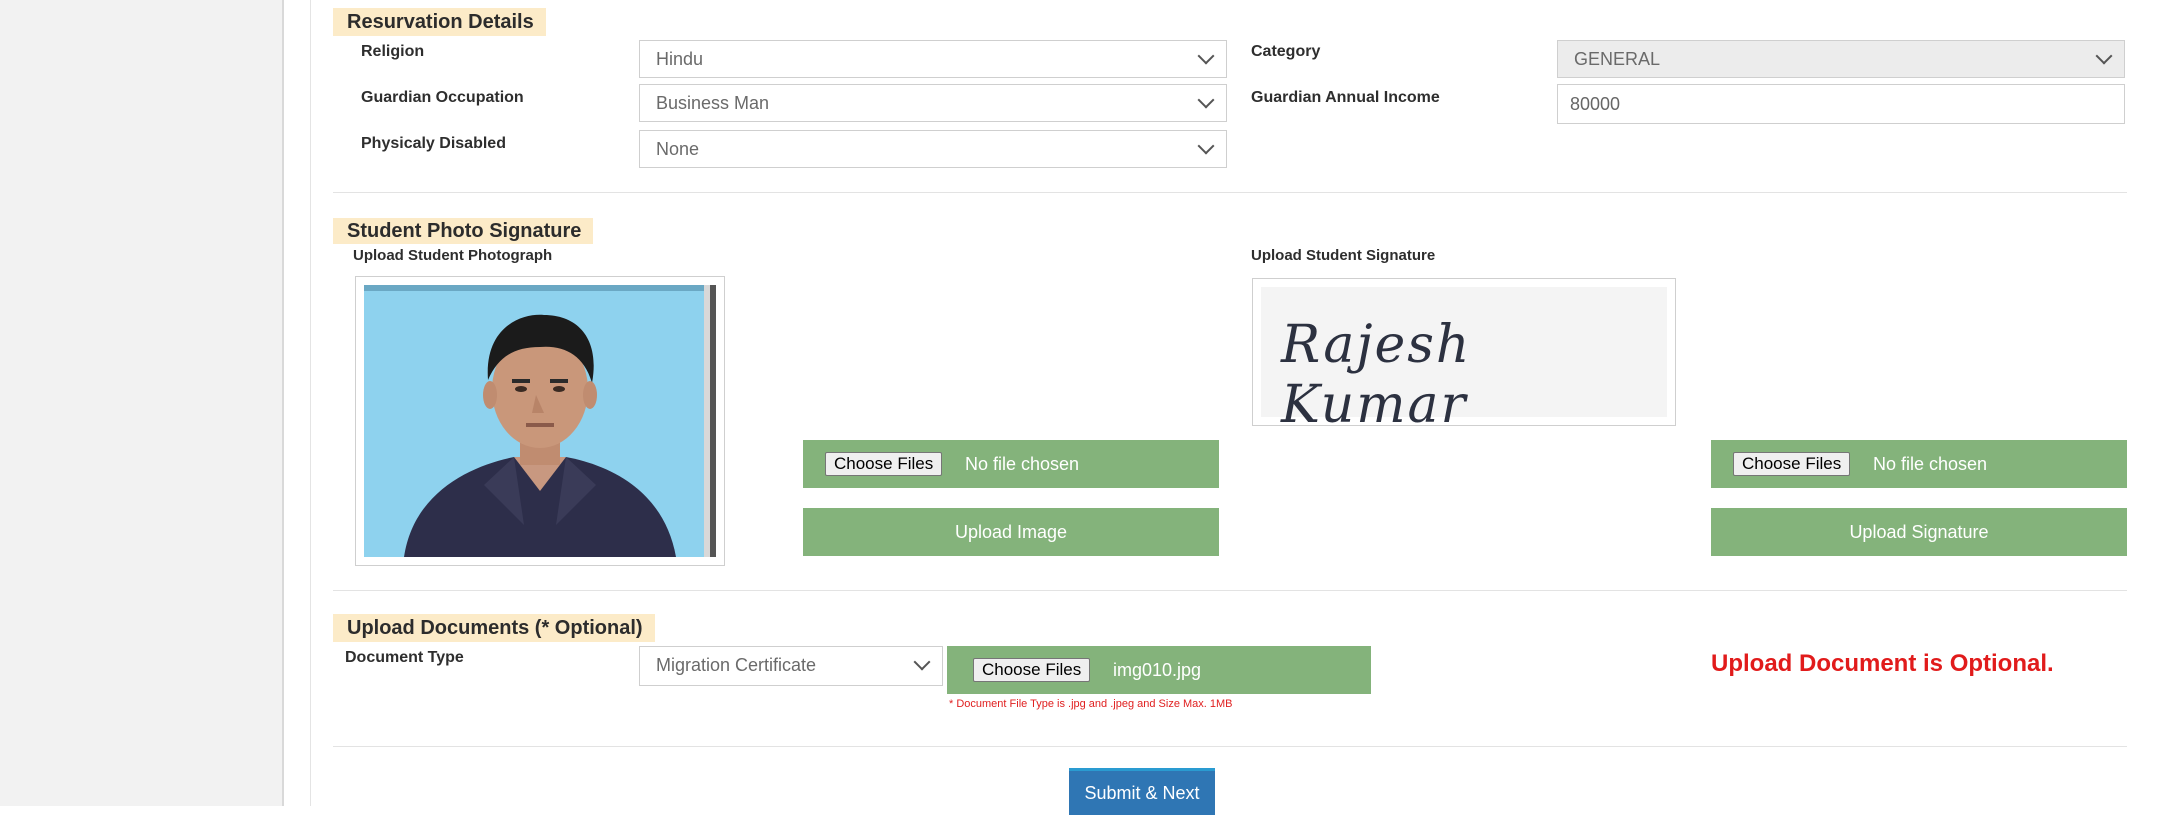  What do you see at coordinates (1792, 464) in the screenshot?
I see `signature-choose-files-button: Choose Files` at bounding box center [1792, 464].